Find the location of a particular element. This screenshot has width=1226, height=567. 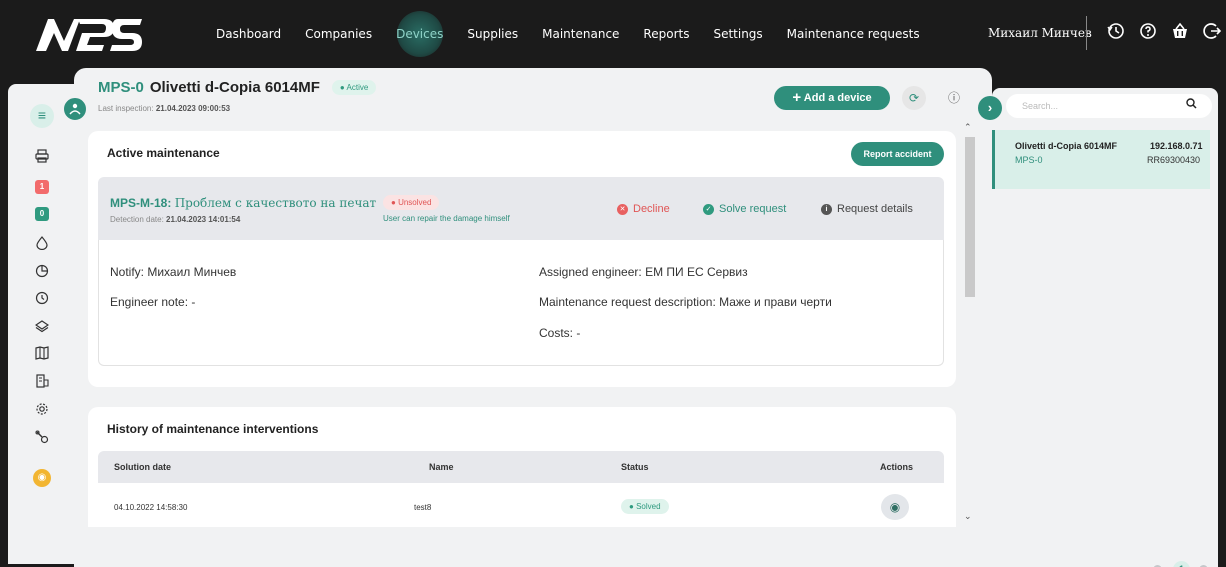

nav-companies: Companies is located at coordinates (338, 34).